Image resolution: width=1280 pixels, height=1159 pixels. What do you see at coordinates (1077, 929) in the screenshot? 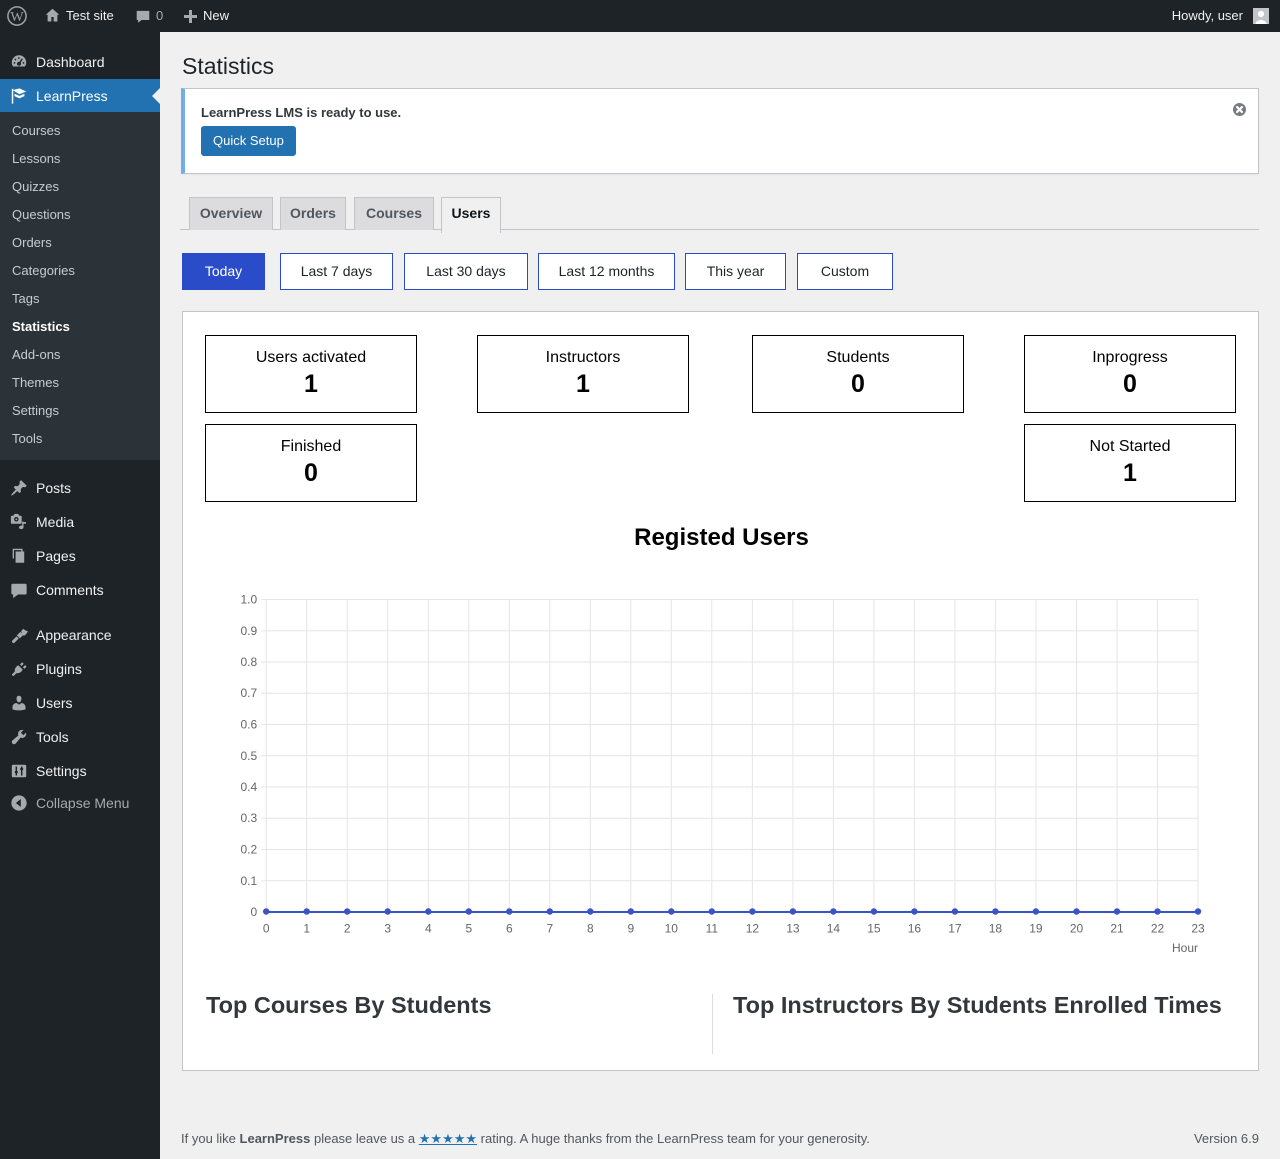
I see `svg-text: 20` at bounding box center [1077, 929].